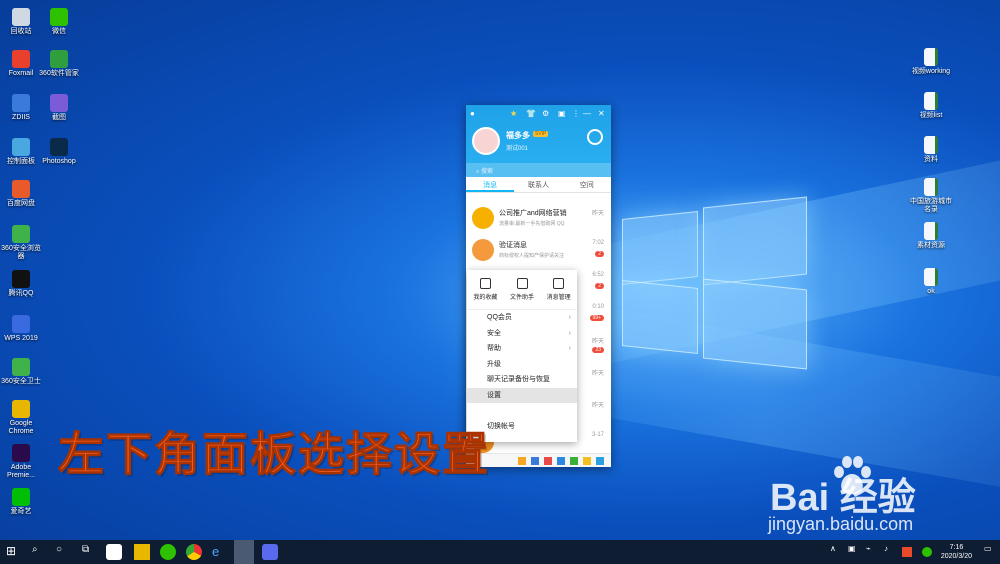 This screenshot has height=564, width=1000. I want to click on desktop-icon: 360安全浏览器, so click(22, 243).